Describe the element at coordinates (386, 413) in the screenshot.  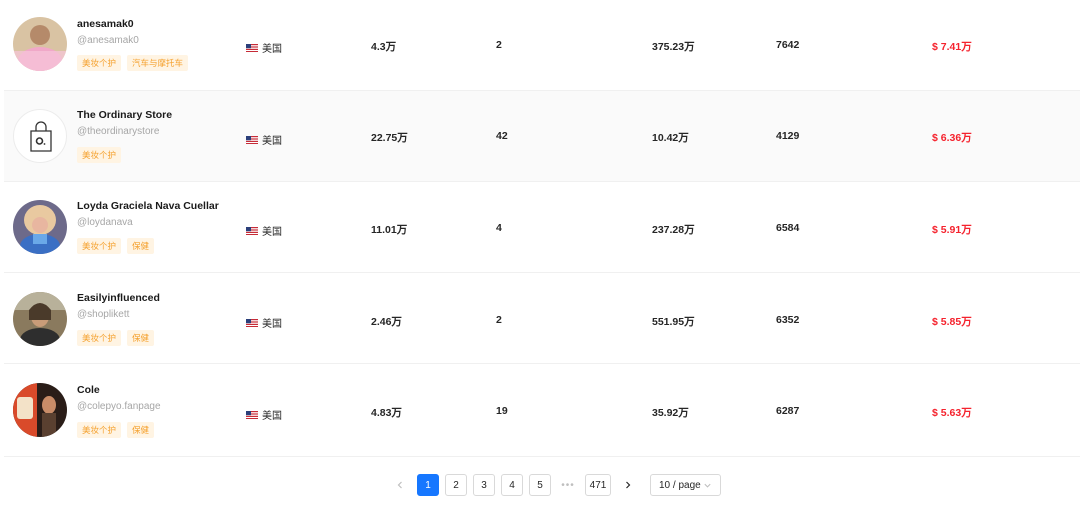
I see `fans-value: 4.83万` at that location.